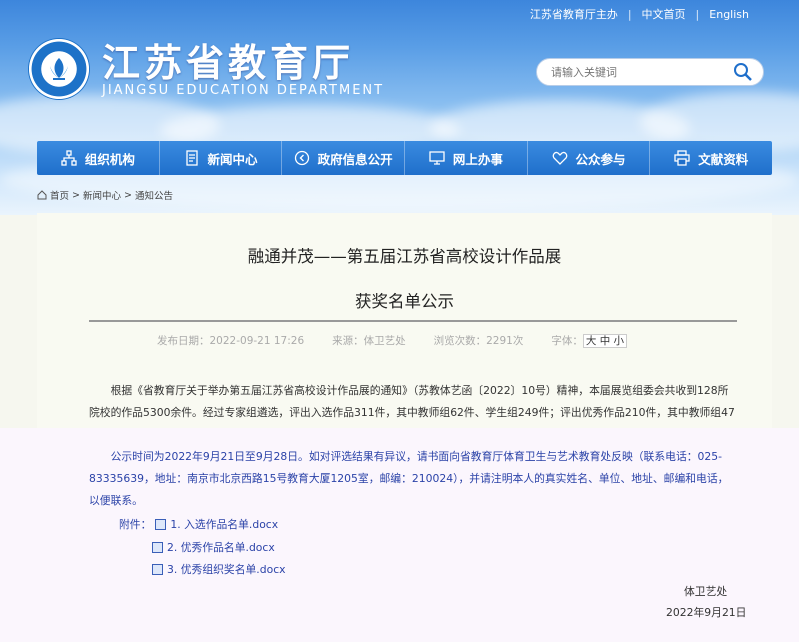  What do you see at coordinates (102, 195) in the screenshot?
I see `breadcrumb-news: 新闻中心` at bounding box center [102, 195].